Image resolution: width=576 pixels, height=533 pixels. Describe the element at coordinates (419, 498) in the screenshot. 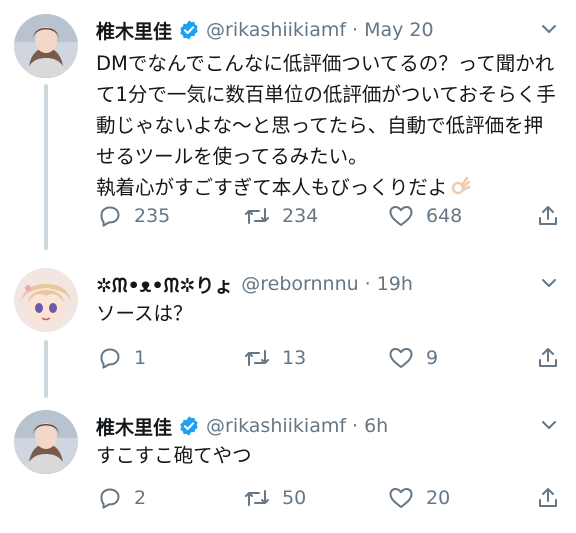

I see `like-button: 20` at that location.